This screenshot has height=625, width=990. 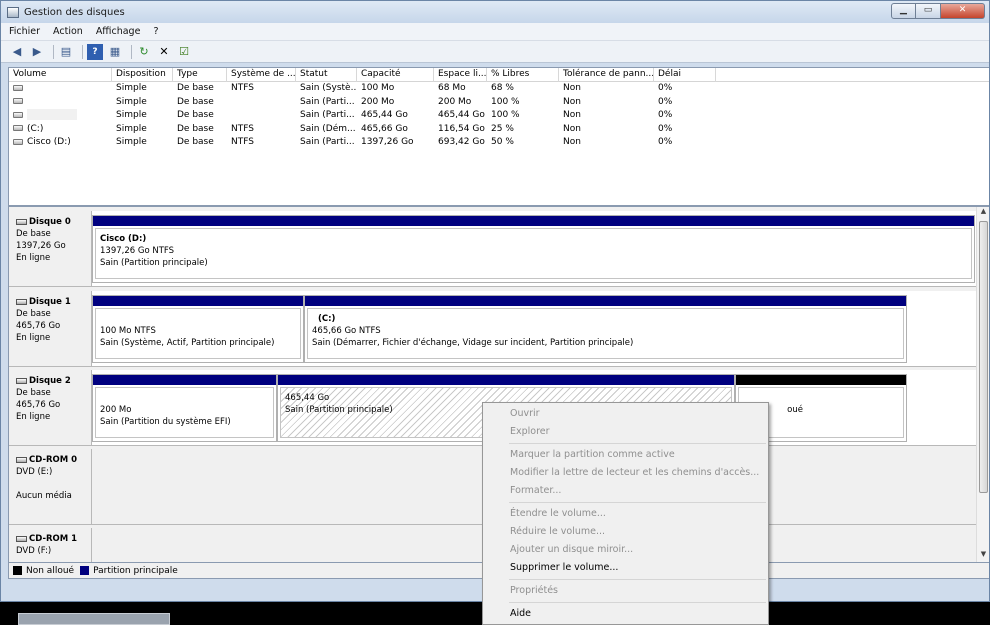 I want to click on col-pct-libres: % Libres, so click(x=523, y=75).